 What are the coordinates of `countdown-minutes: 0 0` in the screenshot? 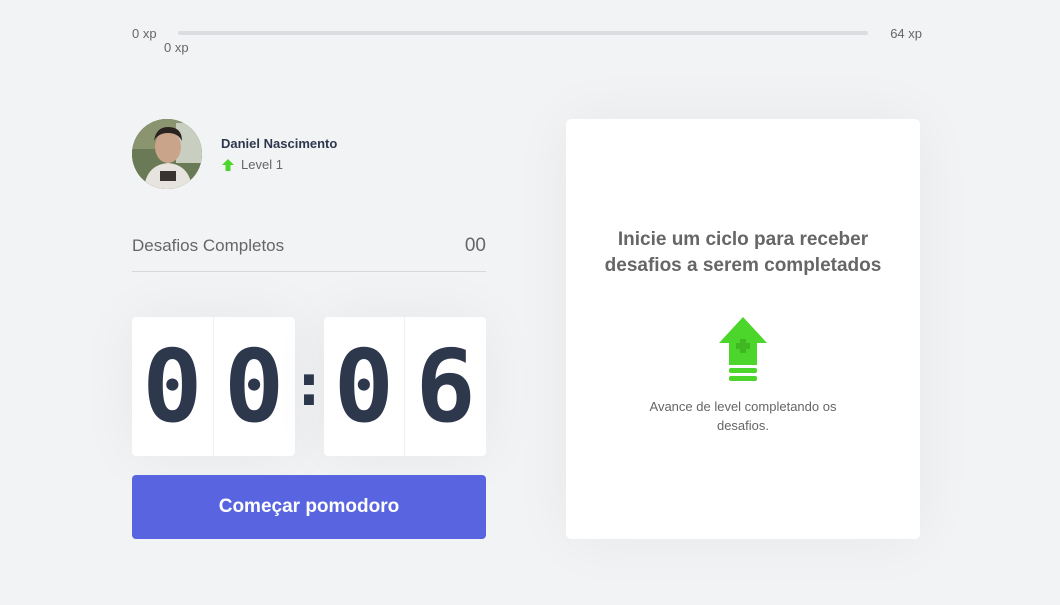 It's located at (213, 386).